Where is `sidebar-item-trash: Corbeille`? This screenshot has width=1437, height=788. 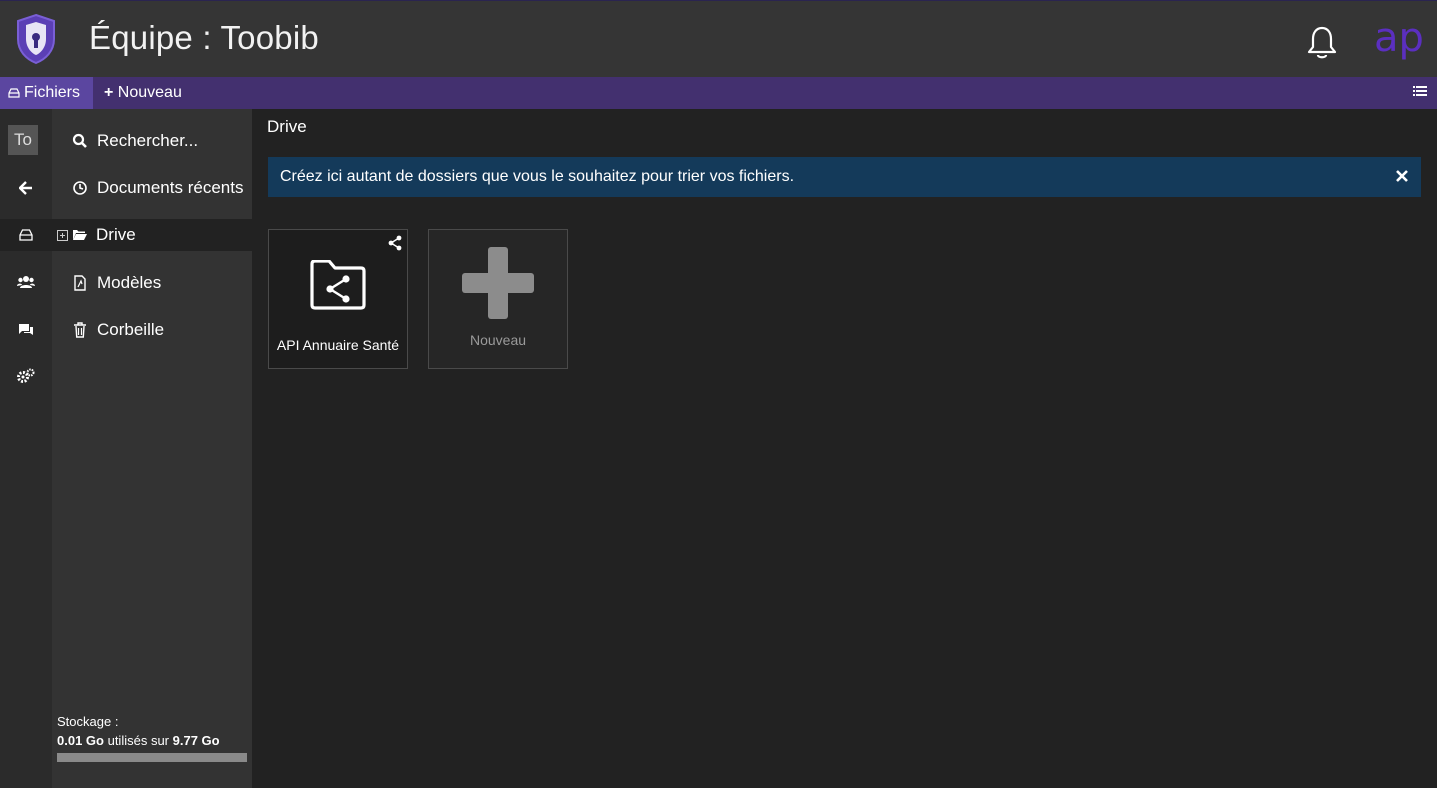 sidebar-item-trash: Corbeille is located at coordinates (152, 330).